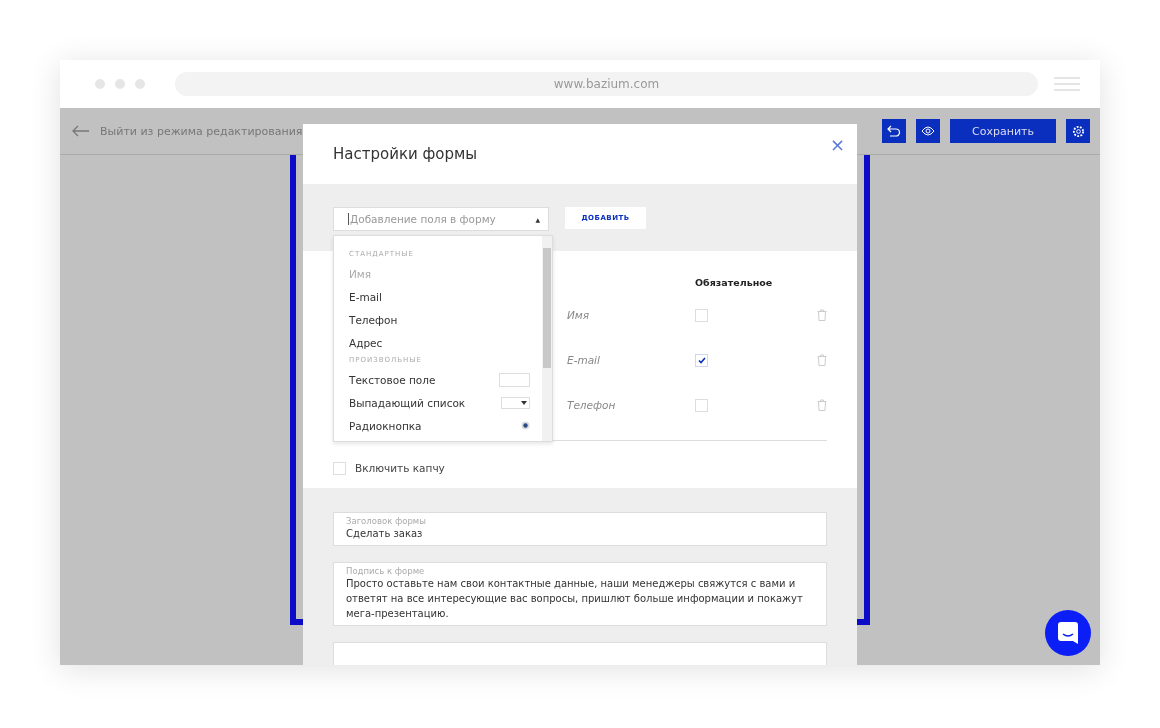 The width and height of the screenshot is (1160, 728). Describe the element at coordinates (580, 529) in the screenshot. I see `text-field: Заголовок формы Сделать заказ` at that location.